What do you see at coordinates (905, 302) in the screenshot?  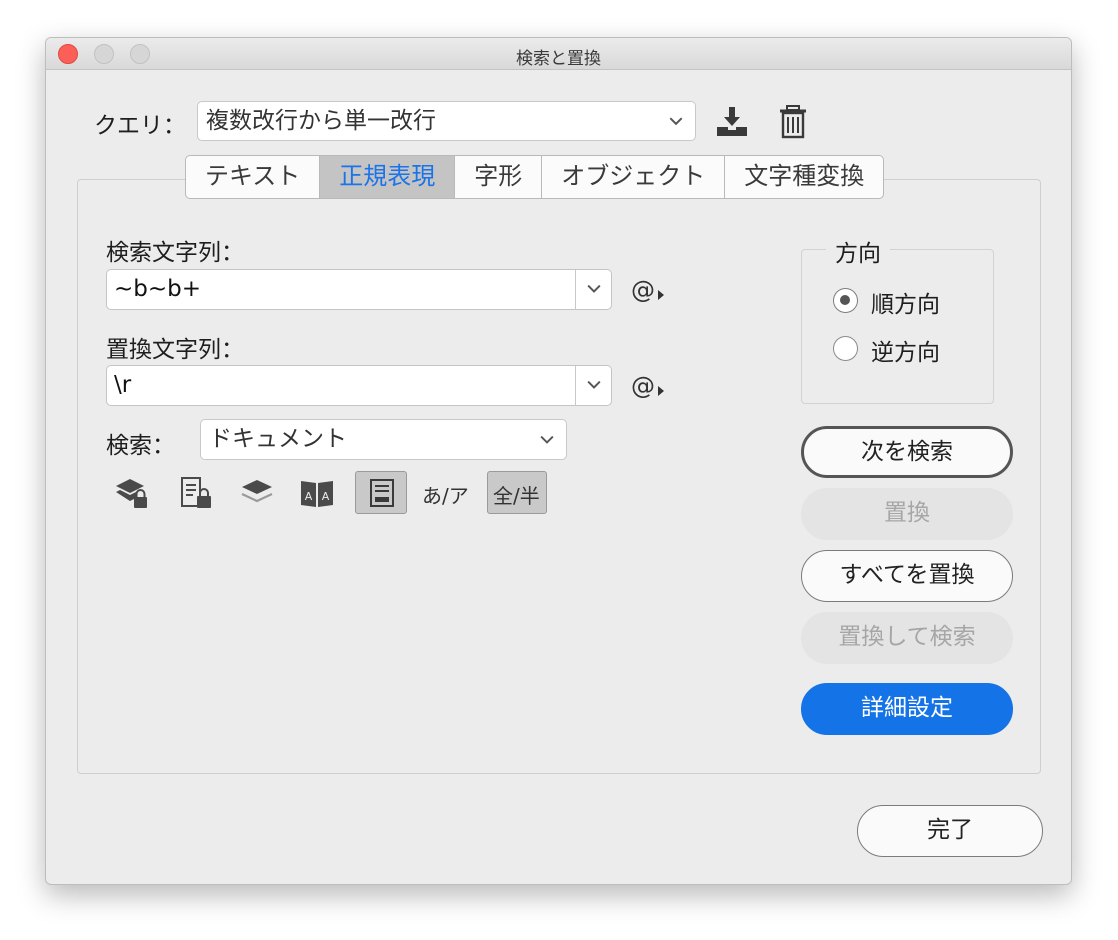 I see `forward-label: 順方向` at bounding box center [905, 302].